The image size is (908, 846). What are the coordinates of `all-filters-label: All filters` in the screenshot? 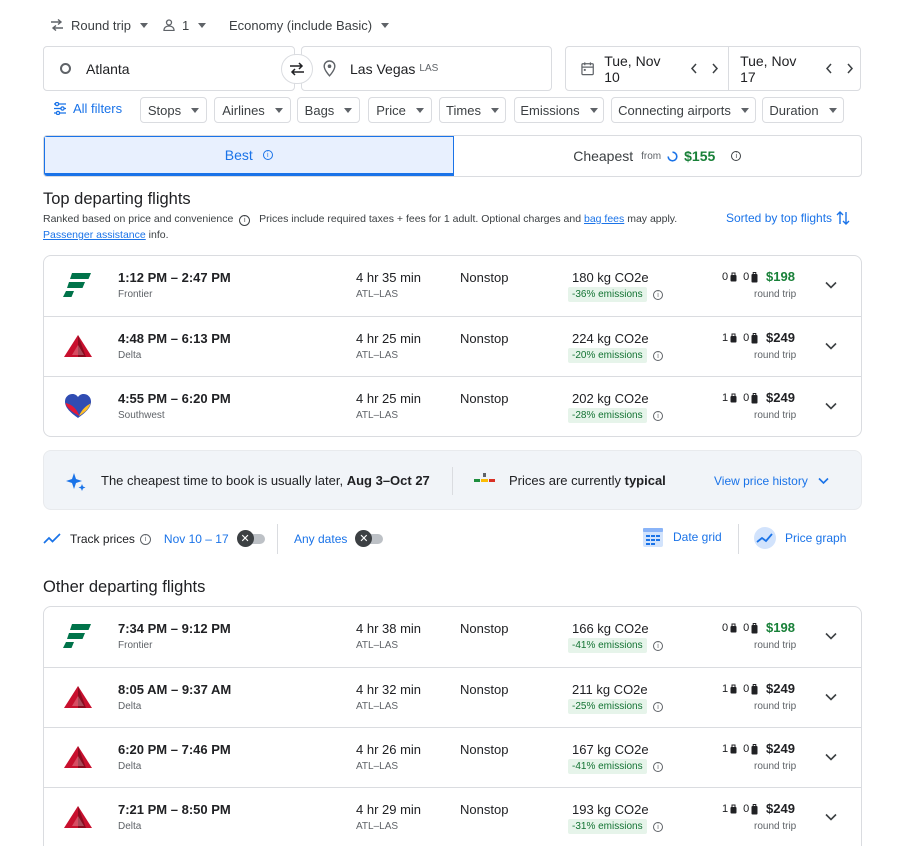 It's located at (98, 108).